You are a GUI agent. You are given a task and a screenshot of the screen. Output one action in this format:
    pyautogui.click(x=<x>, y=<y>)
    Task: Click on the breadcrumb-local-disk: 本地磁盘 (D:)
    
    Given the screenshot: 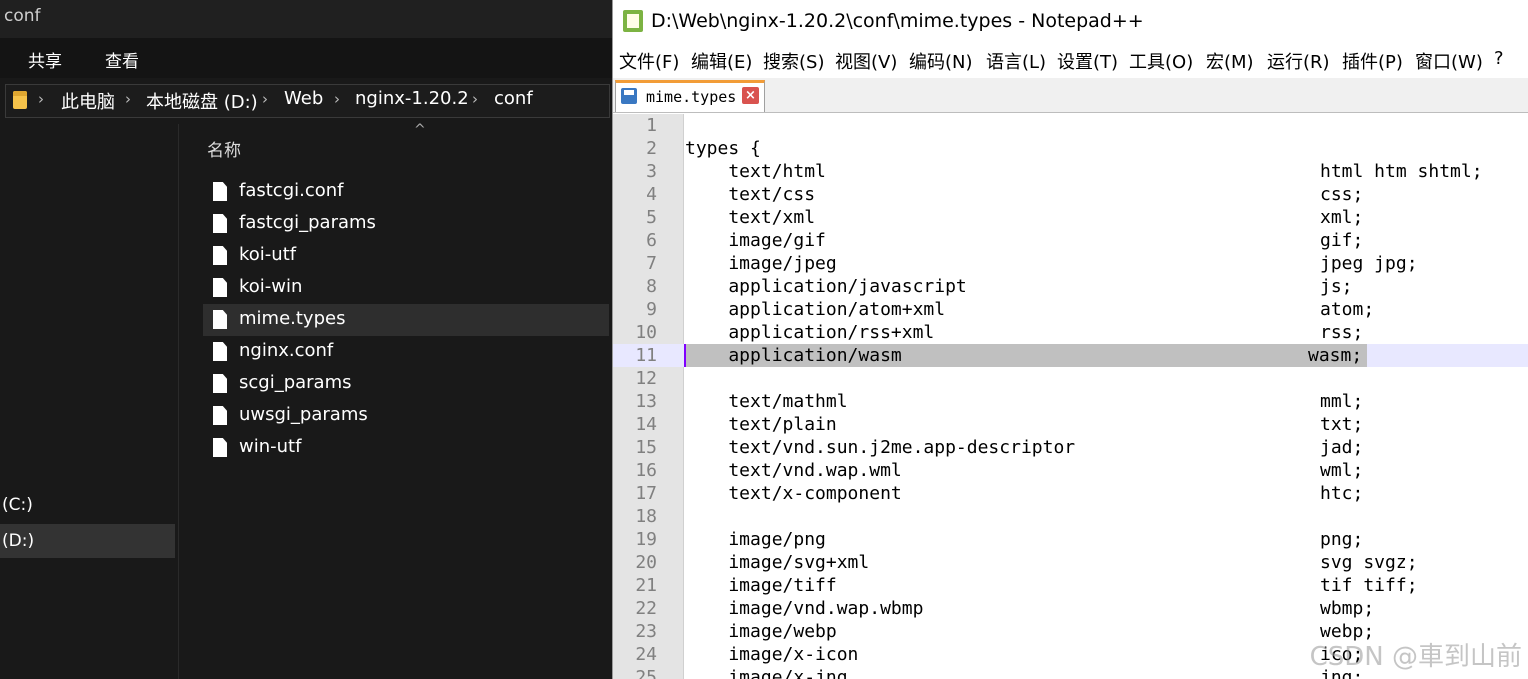 What is the action you would take?
    pyautogui.click(x=202, y=101)
    